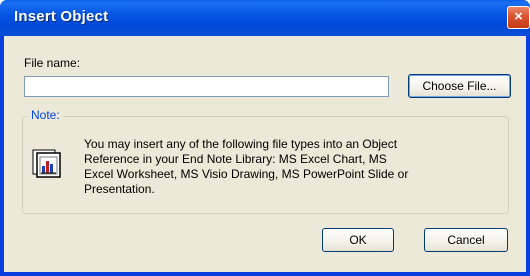 The height and width of the screenshot is (276, 530). I want to click on close-button: ×, so click(518, 17).